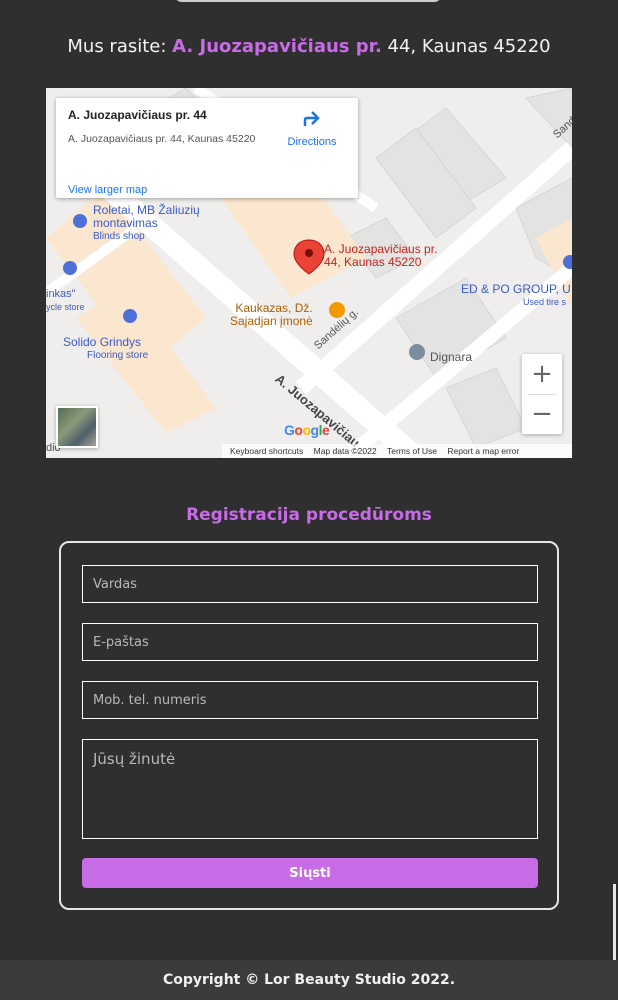 The image size is (618, 1000). What do you see at coordinates (77, 427) in the screenshot?
I see `map-layers-toggle` at bounding box center [77, 427].